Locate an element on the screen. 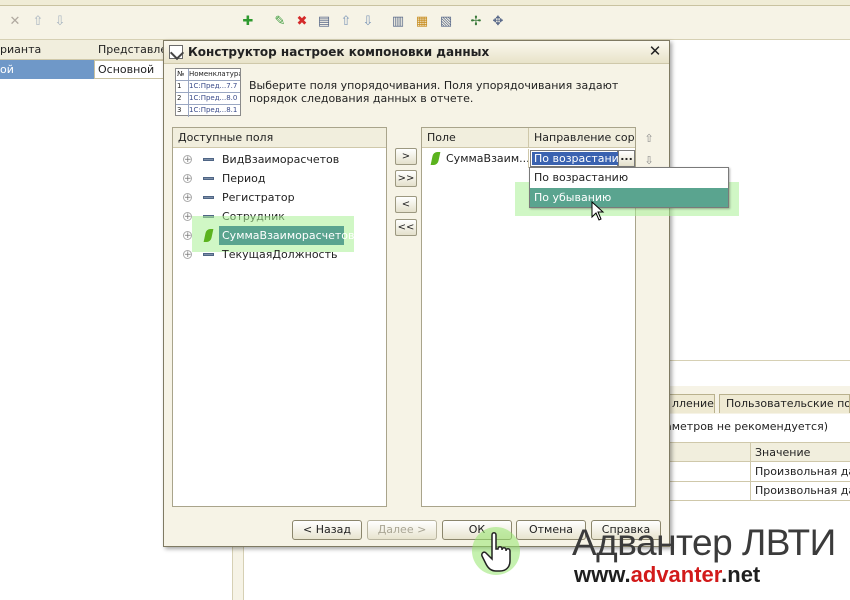  thumb-value: 1С:Пред...8.0 is located at coordinates (213, 98).